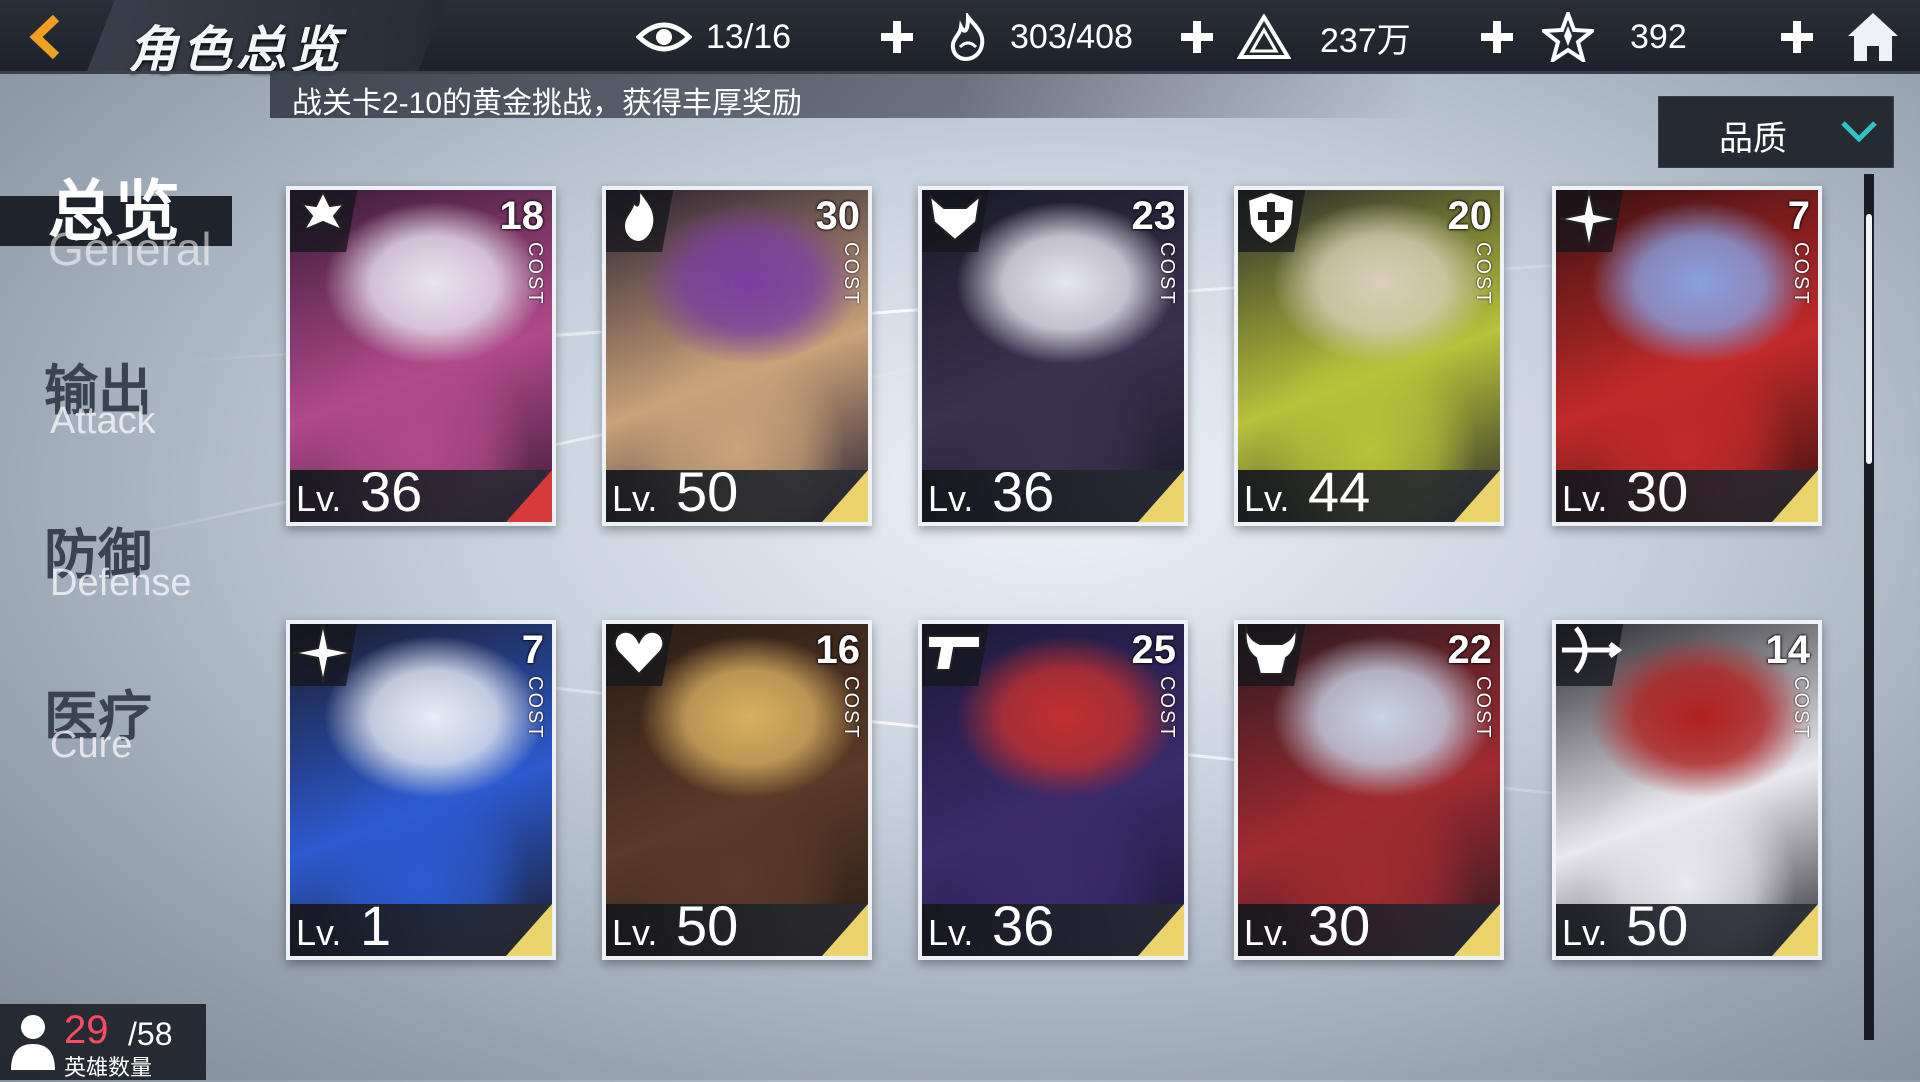  What do you see at coordinates (1071, 36) in the screenshot?
I see `resource-value: 303/408` at bounding box center [1071, 36].